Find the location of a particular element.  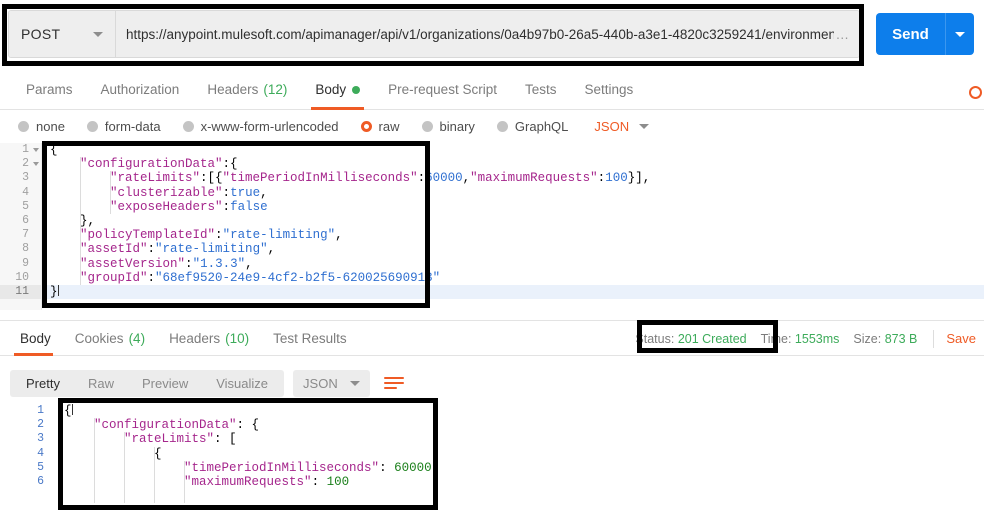

response-view-mode-group: Pretty Raw Preview Visualize is located at coordinates (147, 383).